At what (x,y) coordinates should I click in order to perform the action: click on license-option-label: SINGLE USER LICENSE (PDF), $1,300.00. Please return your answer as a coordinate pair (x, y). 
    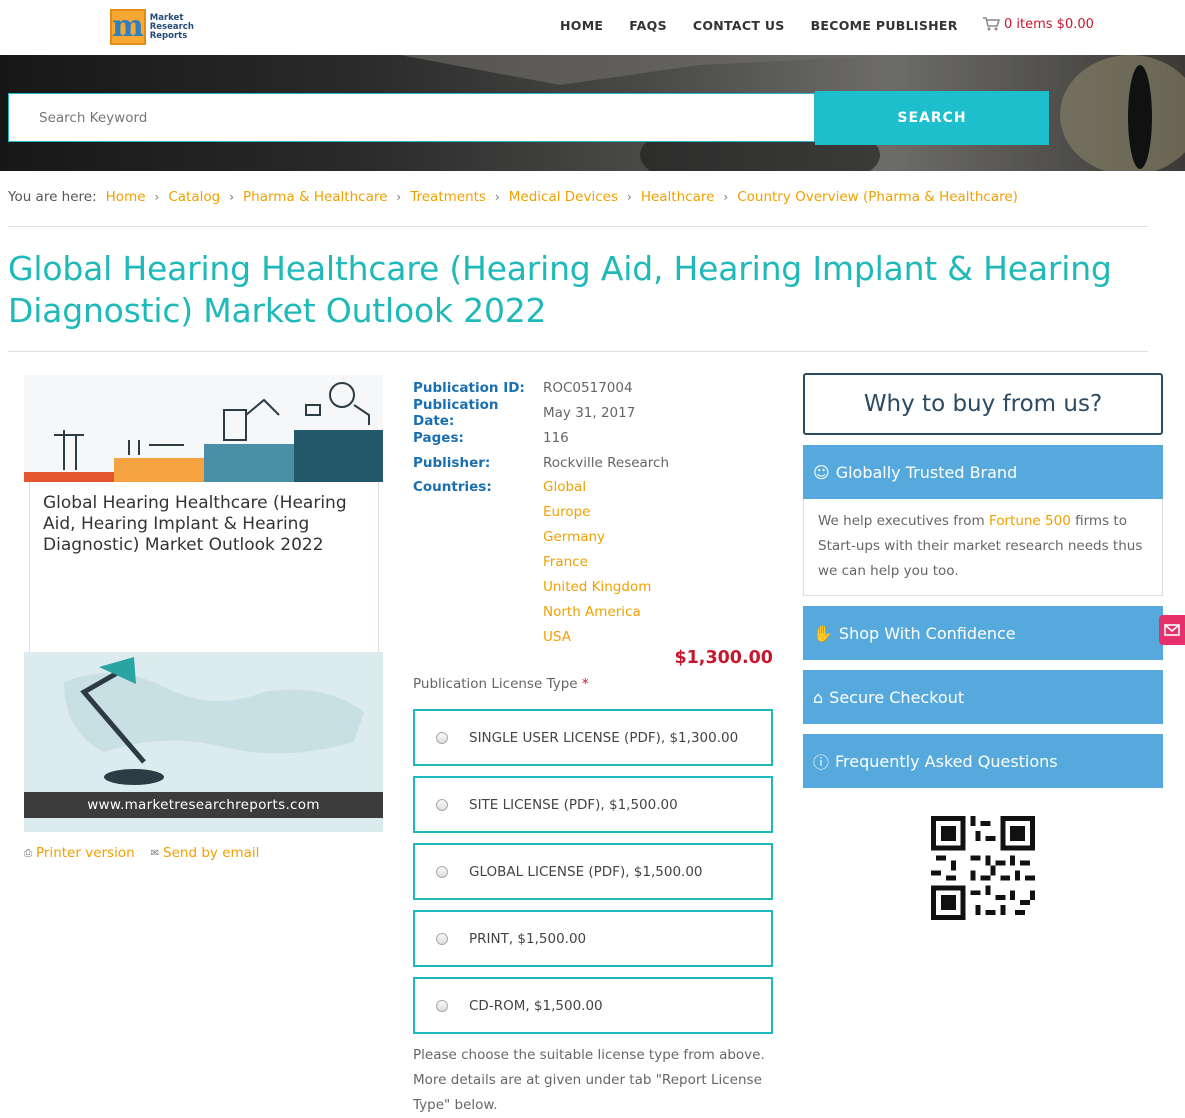
    Looking at the image, I should click on (604, 737).